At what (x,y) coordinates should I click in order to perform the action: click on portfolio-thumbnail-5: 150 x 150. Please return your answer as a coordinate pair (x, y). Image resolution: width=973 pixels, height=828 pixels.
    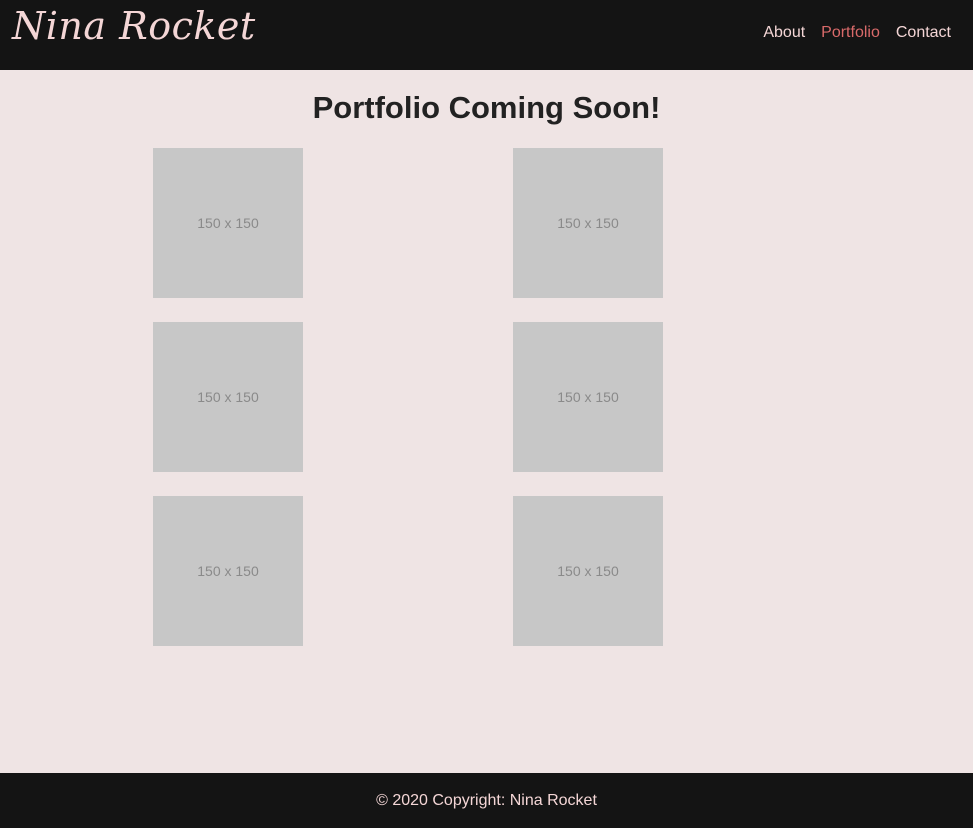
    Looking at the image, I should click on (228, 571).